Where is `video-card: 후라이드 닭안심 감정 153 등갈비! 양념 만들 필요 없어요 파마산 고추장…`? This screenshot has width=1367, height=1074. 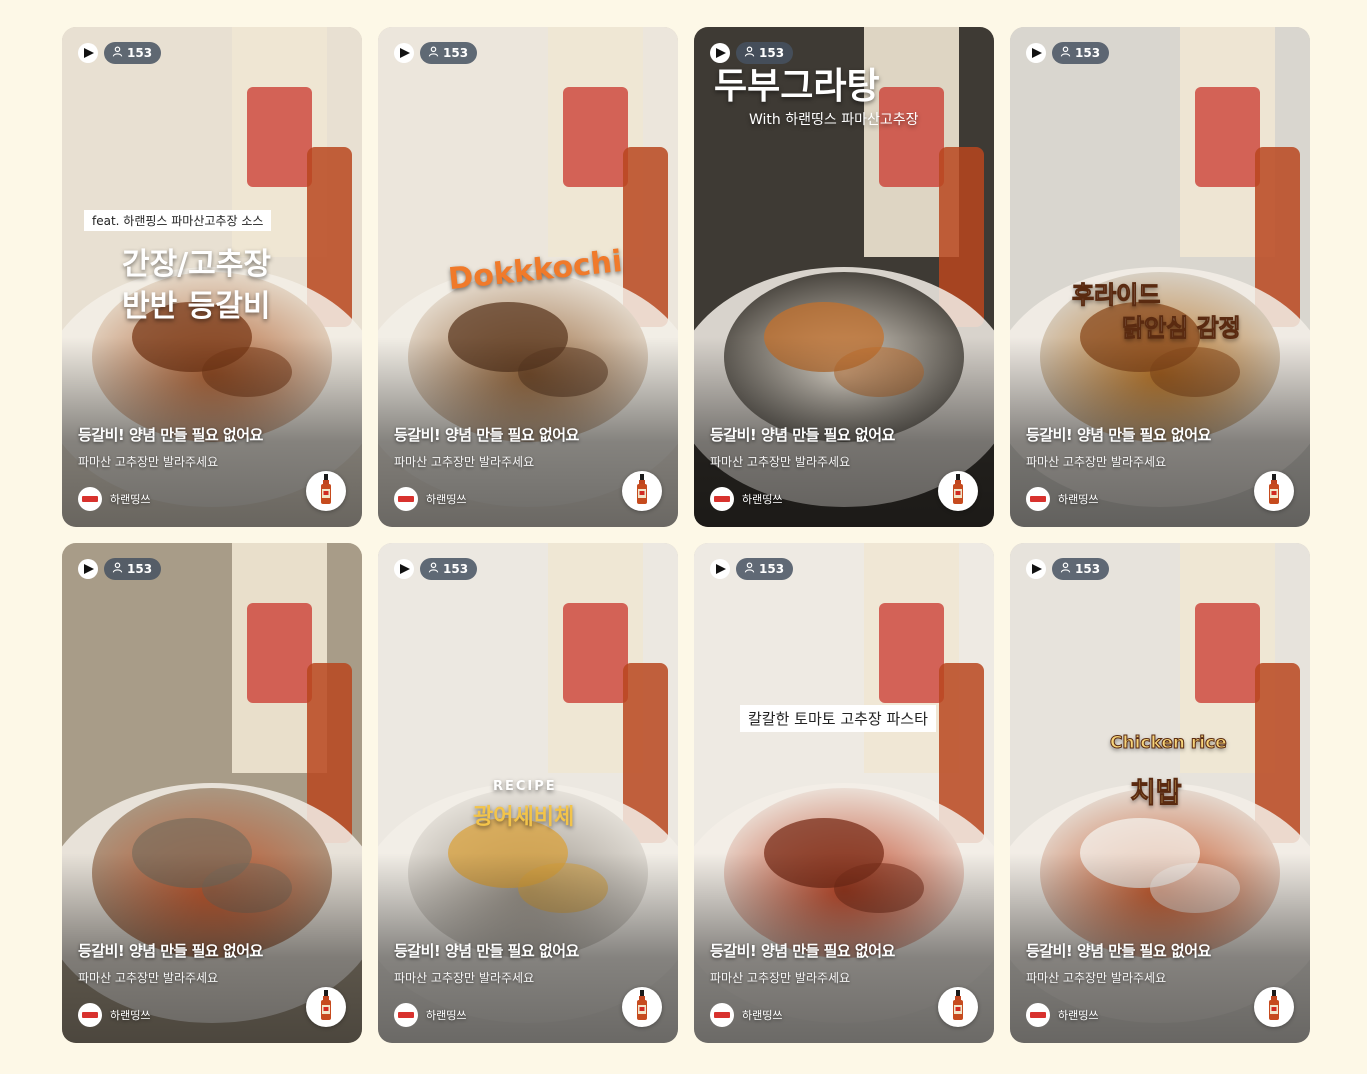
video-card: 후라이드 닭안심 감정 153 등갈비! 양념 만들 필요 없어요 파마산 고추장… is located at coordinates (1160, 277).